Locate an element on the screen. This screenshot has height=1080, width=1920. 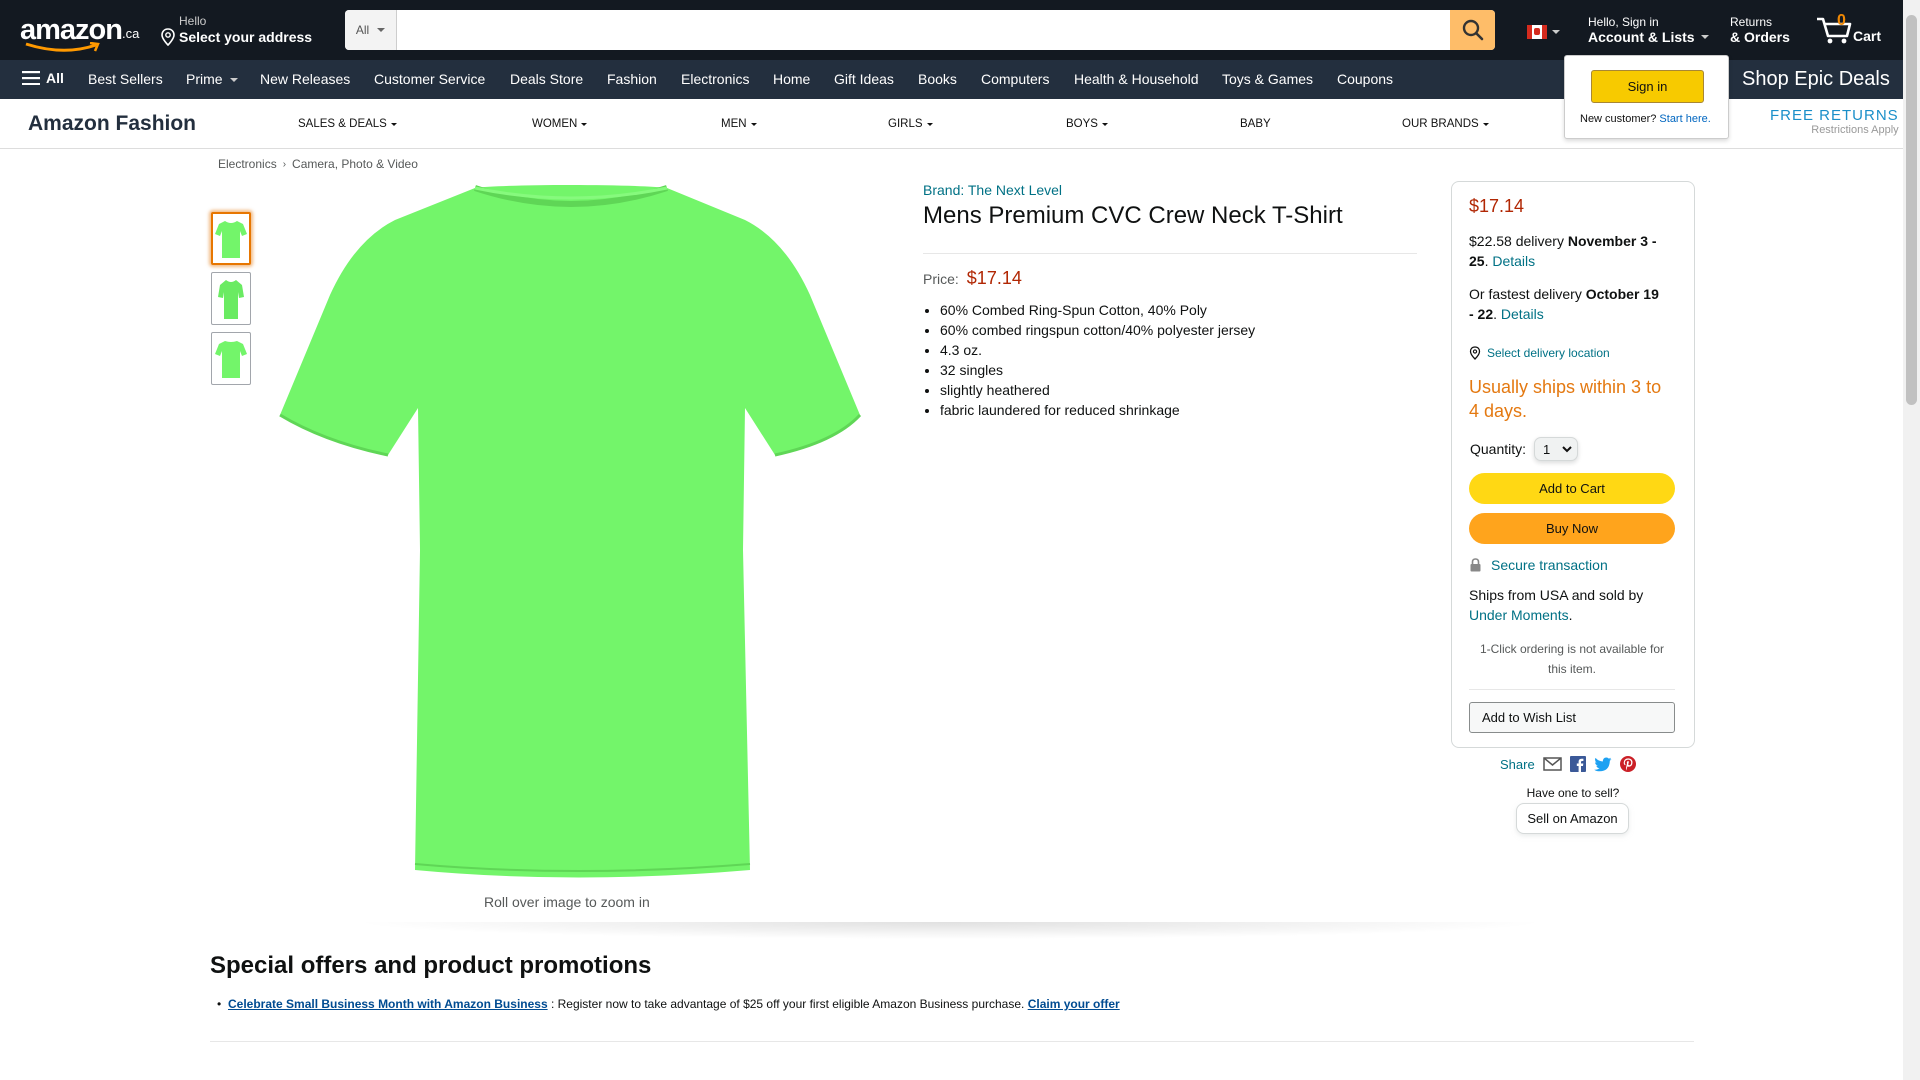
search-category-dropdown: All is located at coordinates (371, 30).